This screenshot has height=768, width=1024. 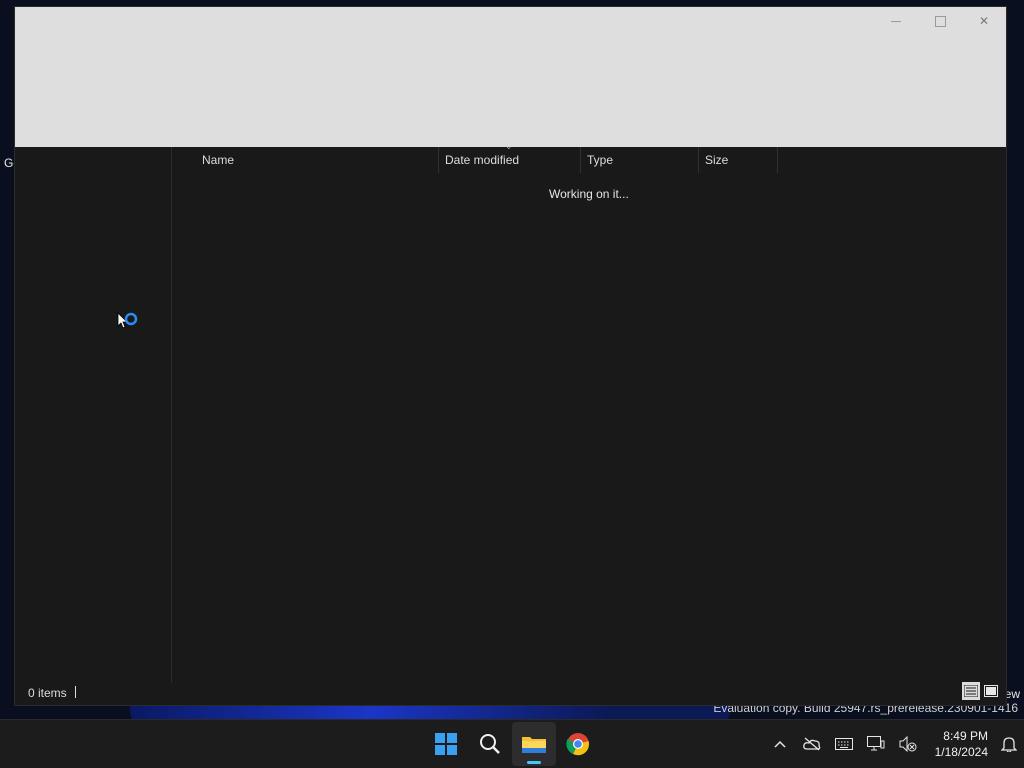 I want to click on notifications-button, so click(x=1009, y=744).